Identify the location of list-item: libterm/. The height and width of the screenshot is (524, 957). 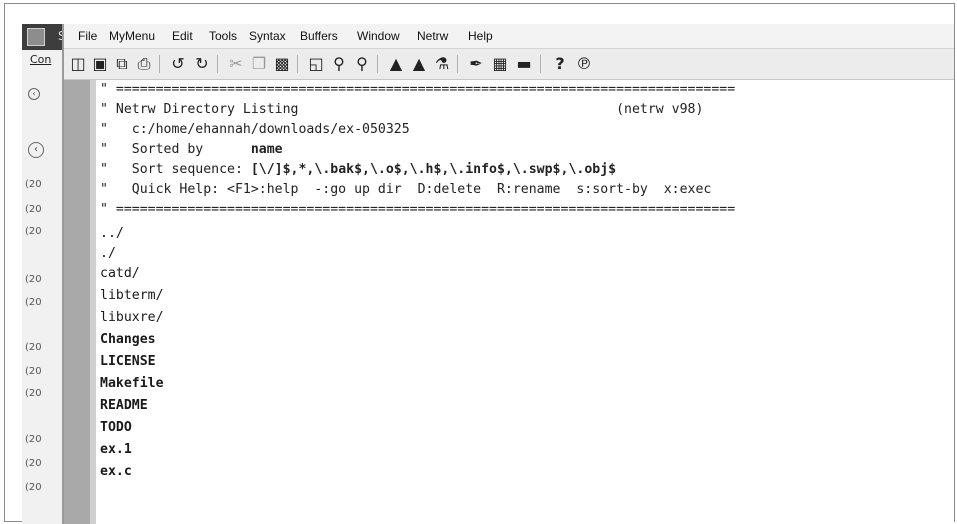
(132, 296).